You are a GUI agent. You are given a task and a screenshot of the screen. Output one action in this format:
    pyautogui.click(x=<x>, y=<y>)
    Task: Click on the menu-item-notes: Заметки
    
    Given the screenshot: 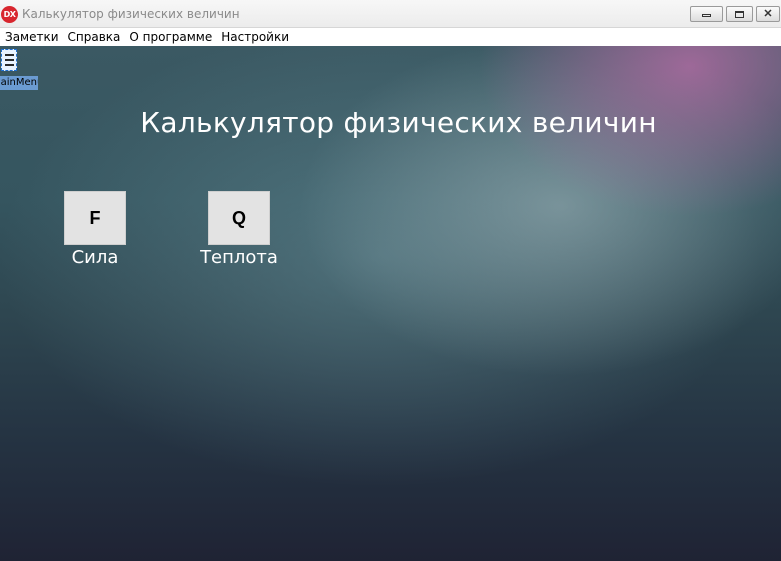 What is the action you would take?
    pyautogui.click(x=31, y=37)
    